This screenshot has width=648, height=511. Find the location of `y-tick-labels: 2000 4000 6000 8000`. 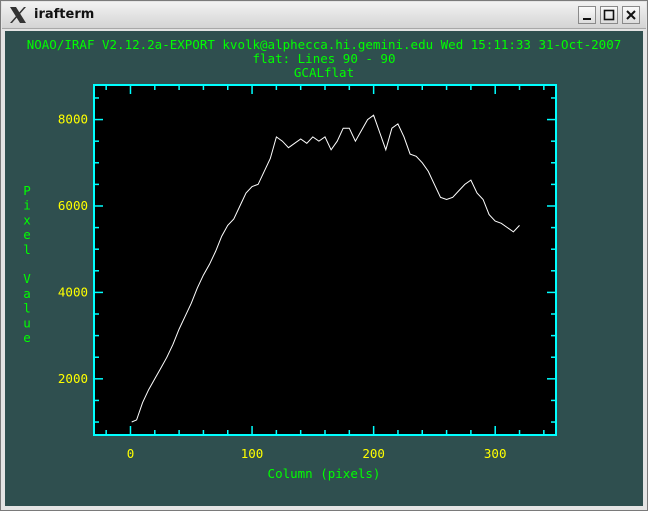

y-tick-labels: 2000 4000 6000 8000 is located at coordinates (73, 249).